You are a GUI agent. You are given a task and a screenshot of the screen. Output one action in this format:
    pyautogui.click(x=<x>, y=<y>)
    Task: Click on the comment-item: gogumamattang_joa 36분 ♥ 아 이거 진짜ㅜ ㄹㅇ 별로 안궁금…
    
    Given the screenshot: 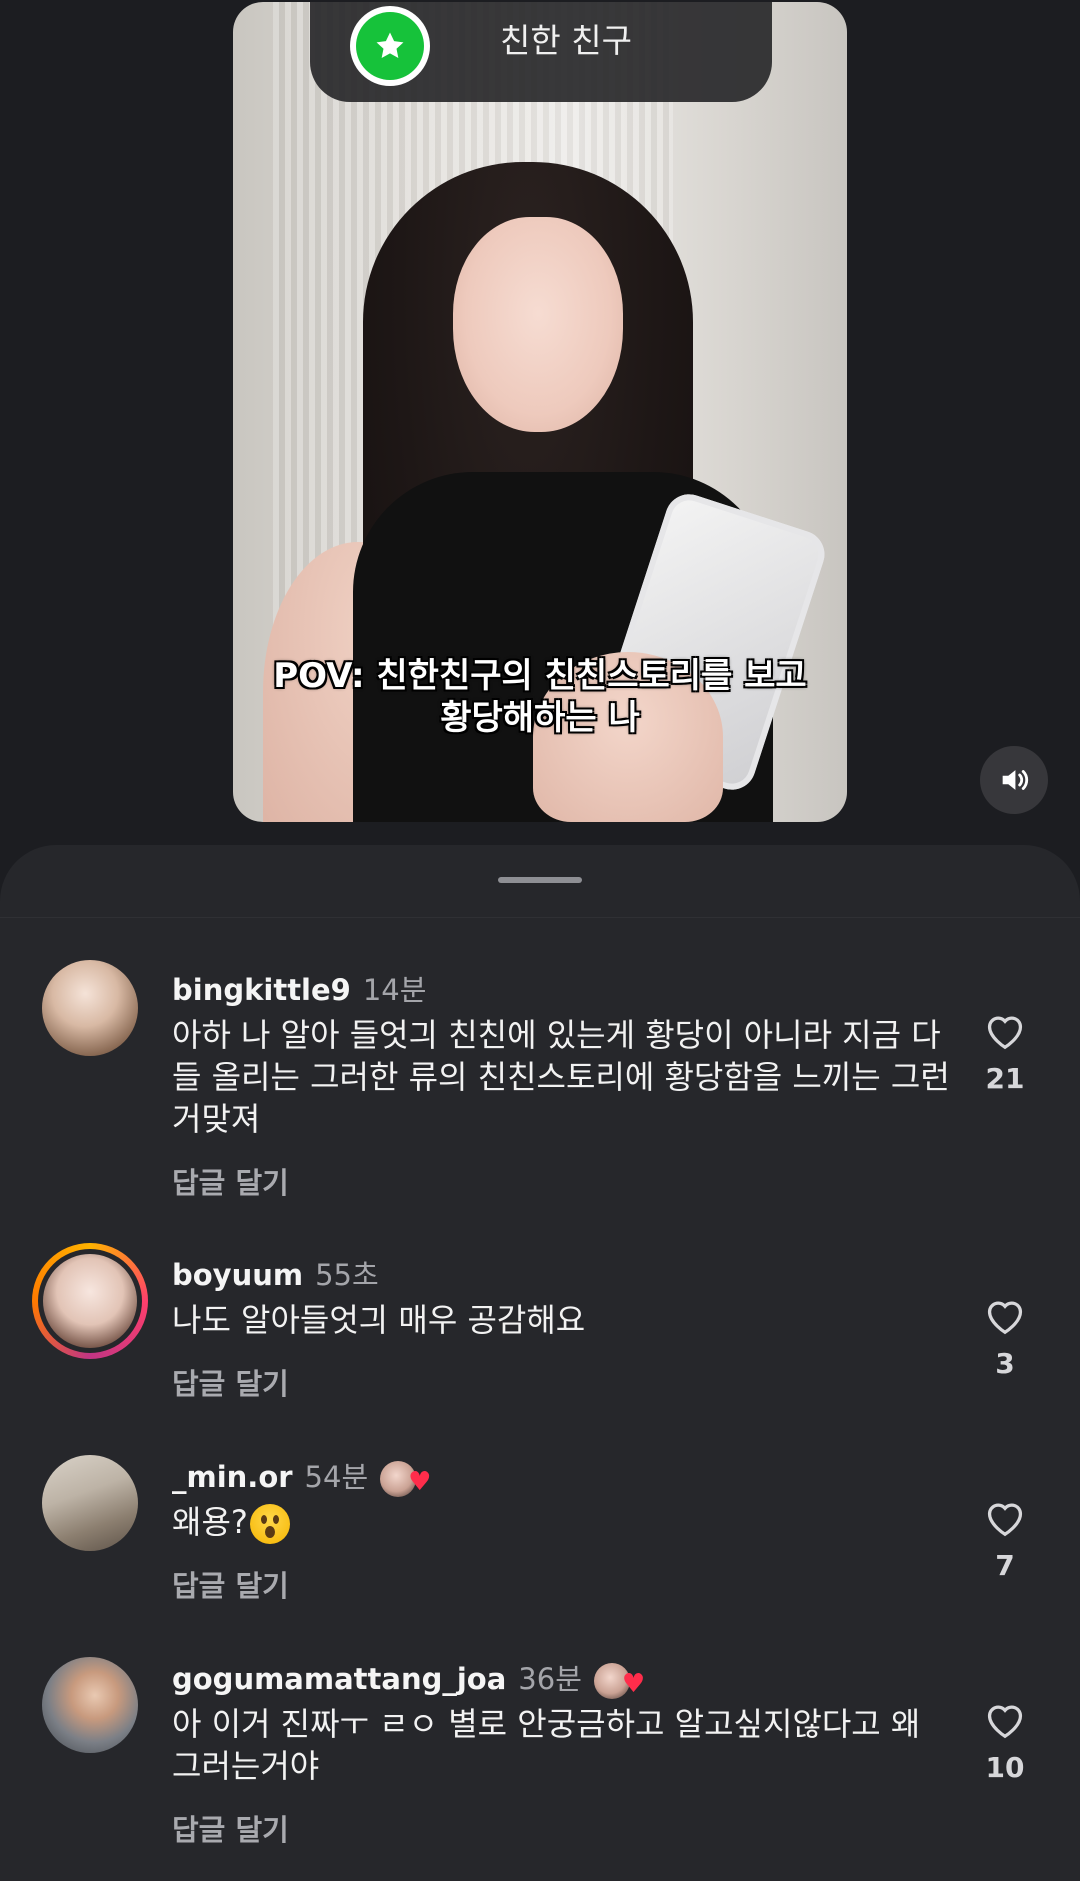 What is the action you would take?
    pyautogui.click(x=540, y=1758)
    